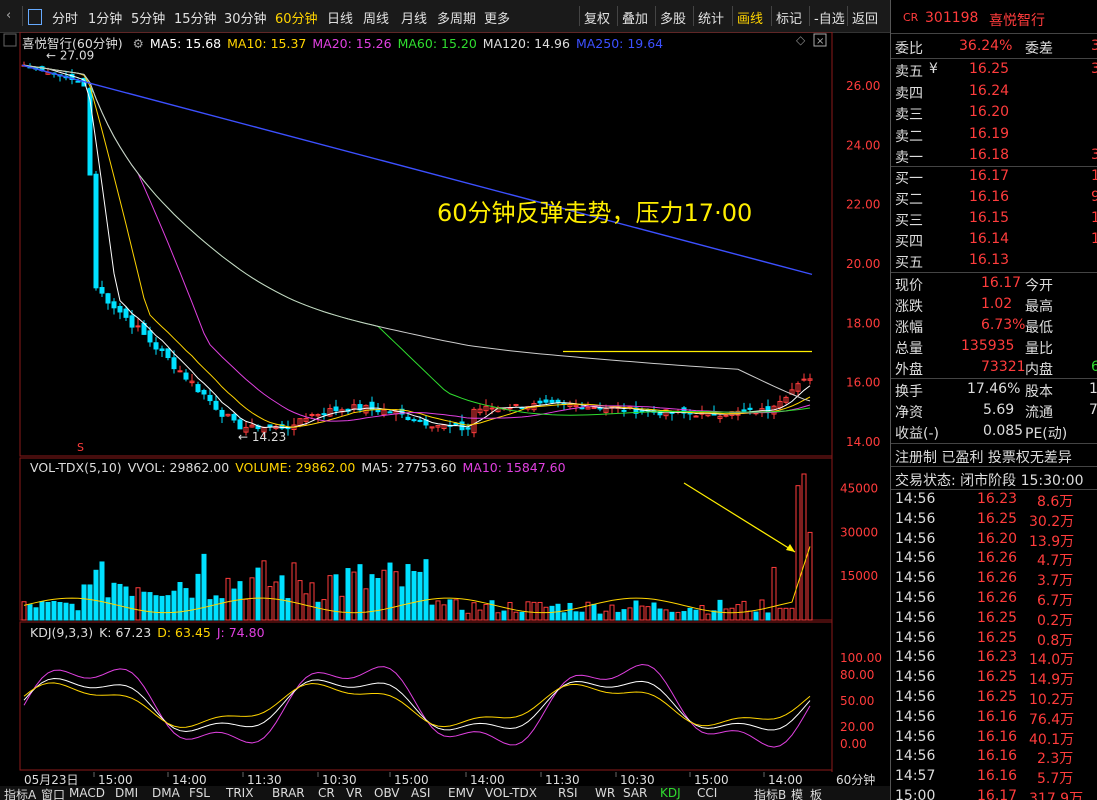  I want to click on indicator-tab-8: CR, so click(326, 793).